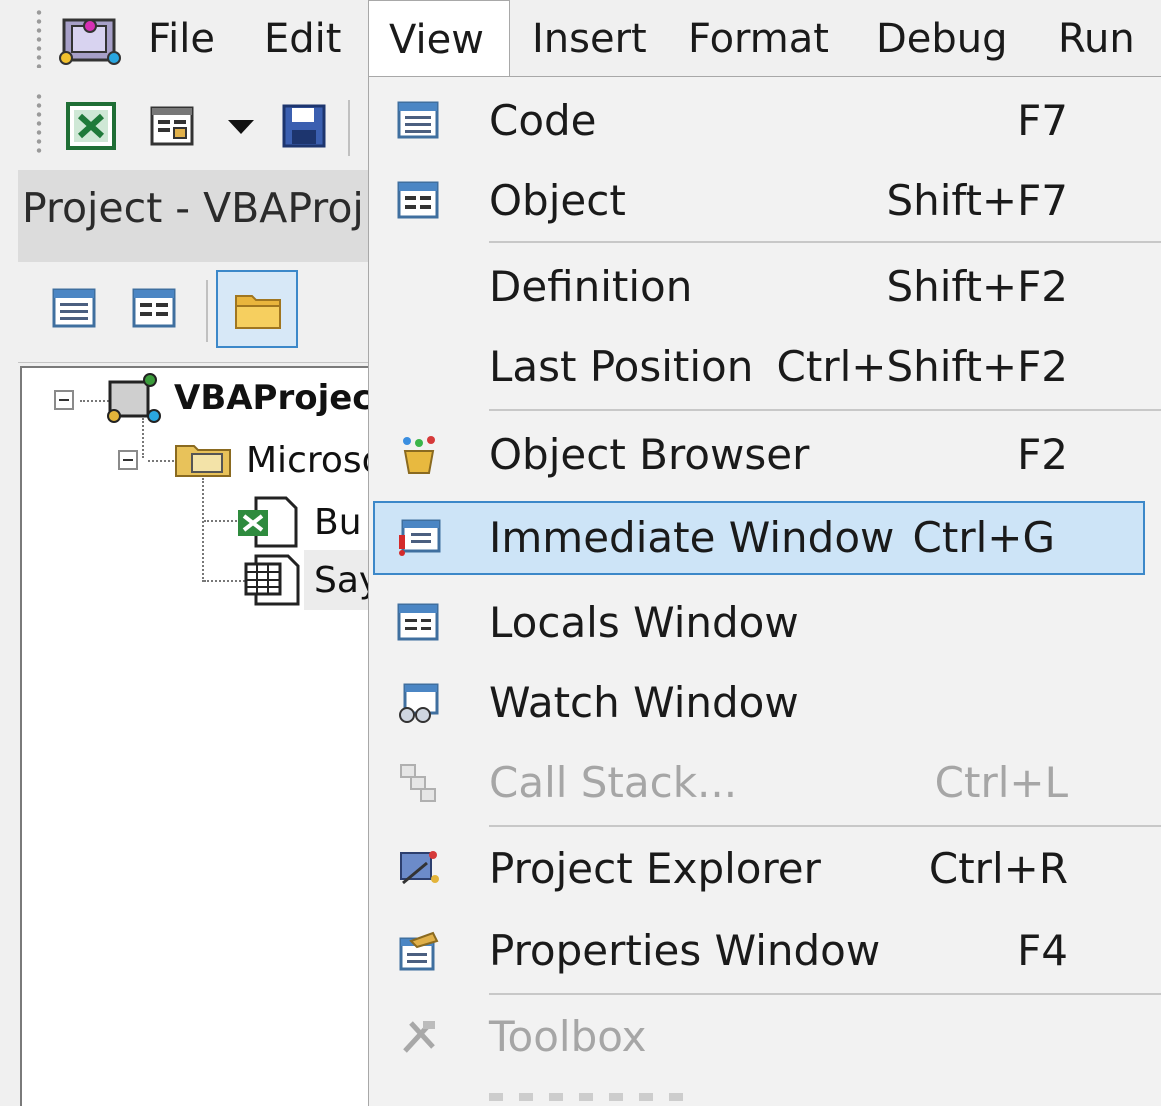  I want to click on menu-label: Locals Window, so click(644, 622).